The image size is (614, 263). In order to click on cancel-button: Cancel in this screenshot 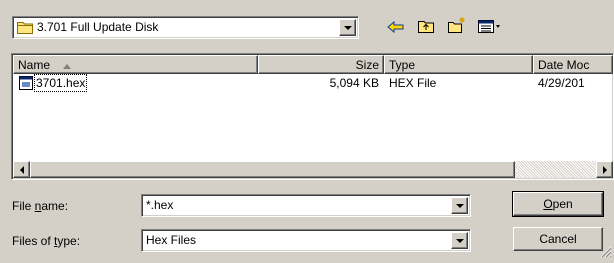, I will do `click(558, 239)`.